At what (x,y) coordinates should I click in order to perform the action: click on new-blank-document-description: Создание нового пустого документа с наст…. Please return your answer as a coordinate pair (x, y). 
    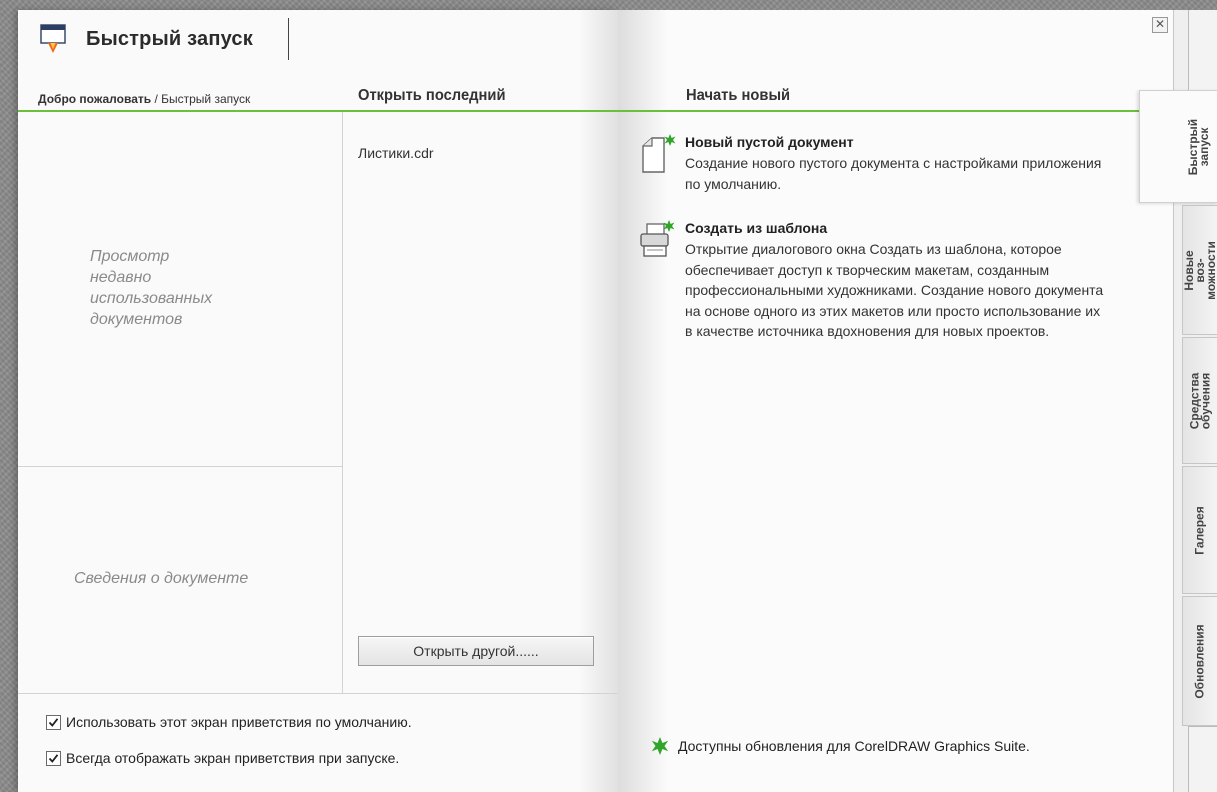
    Looking at the image, I should click on (893, 173).